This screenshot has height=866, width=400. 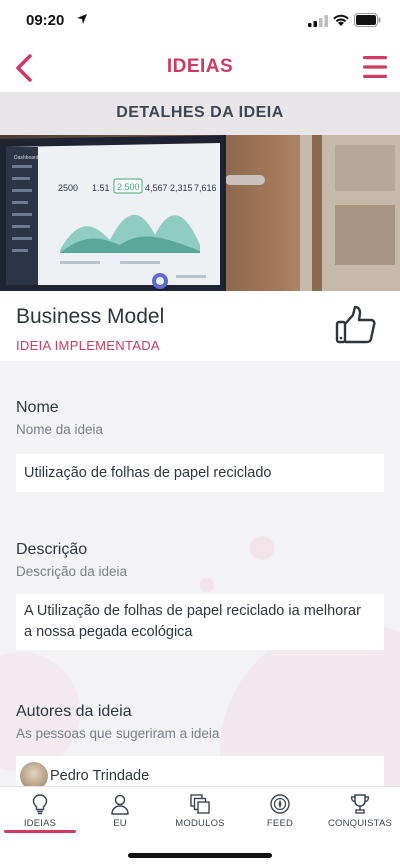 I want to click on lightbulb-icon, so click(x=40, y=804).